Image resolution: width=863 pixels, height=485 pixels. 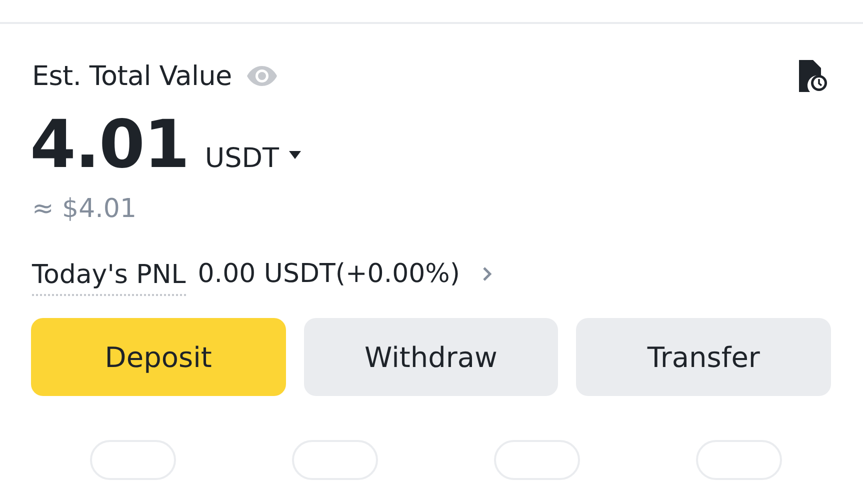 What do you see at coordinates (295, 154) in the screenshot?
I see `caret-icon` at bounding box center [295, 154].